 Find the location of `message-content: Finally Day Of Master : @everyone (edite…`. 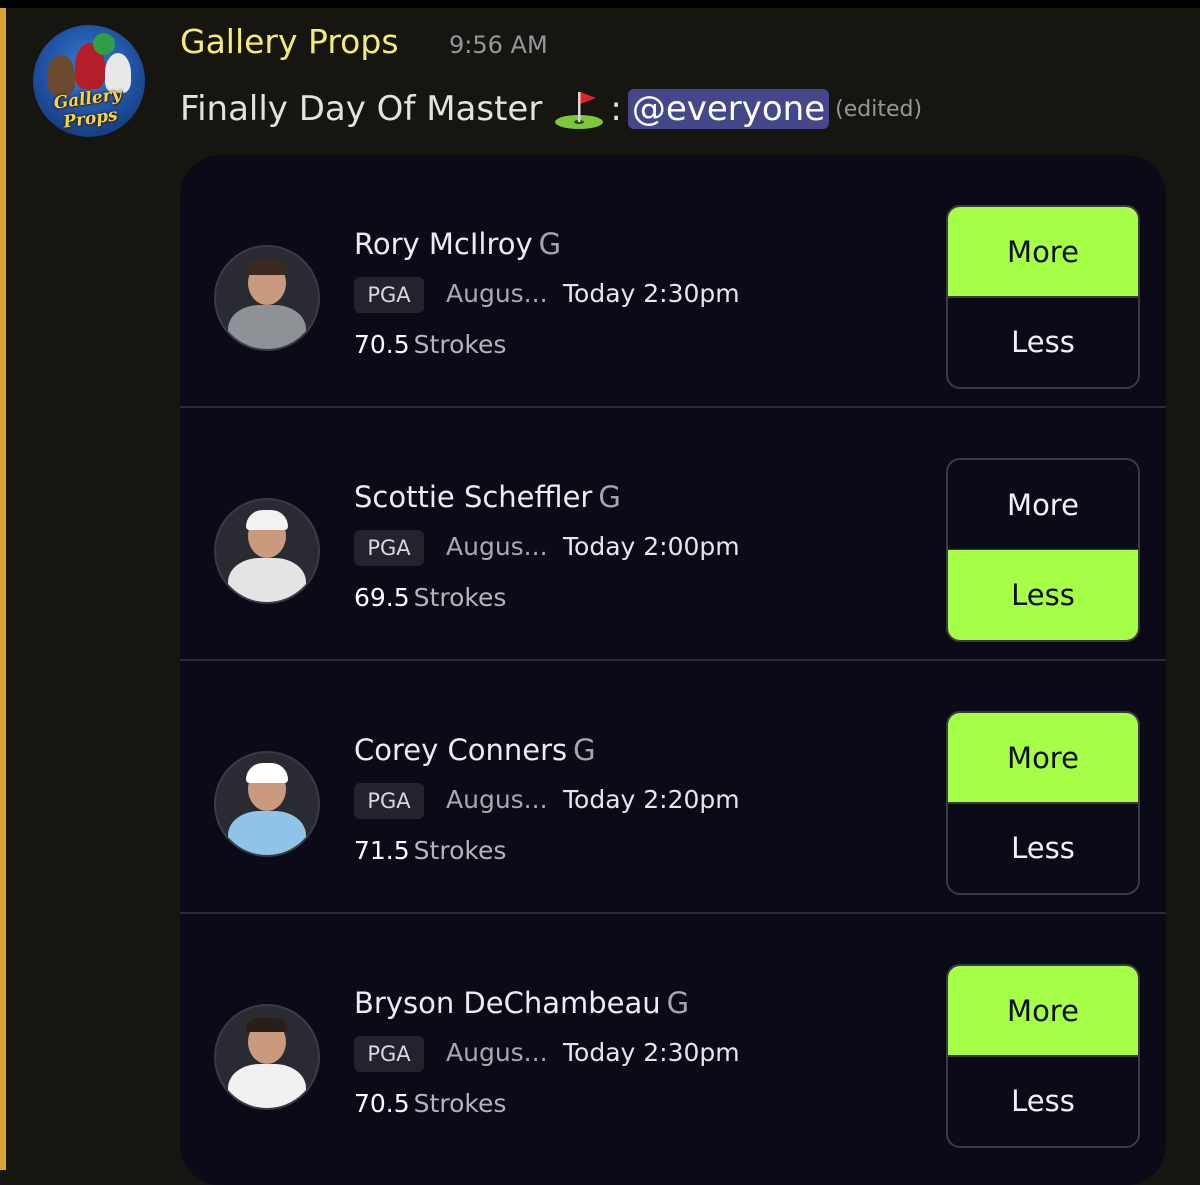

message-content: Finally Day Of Master : @everyone (edite… is located at coordinates (551, 109).